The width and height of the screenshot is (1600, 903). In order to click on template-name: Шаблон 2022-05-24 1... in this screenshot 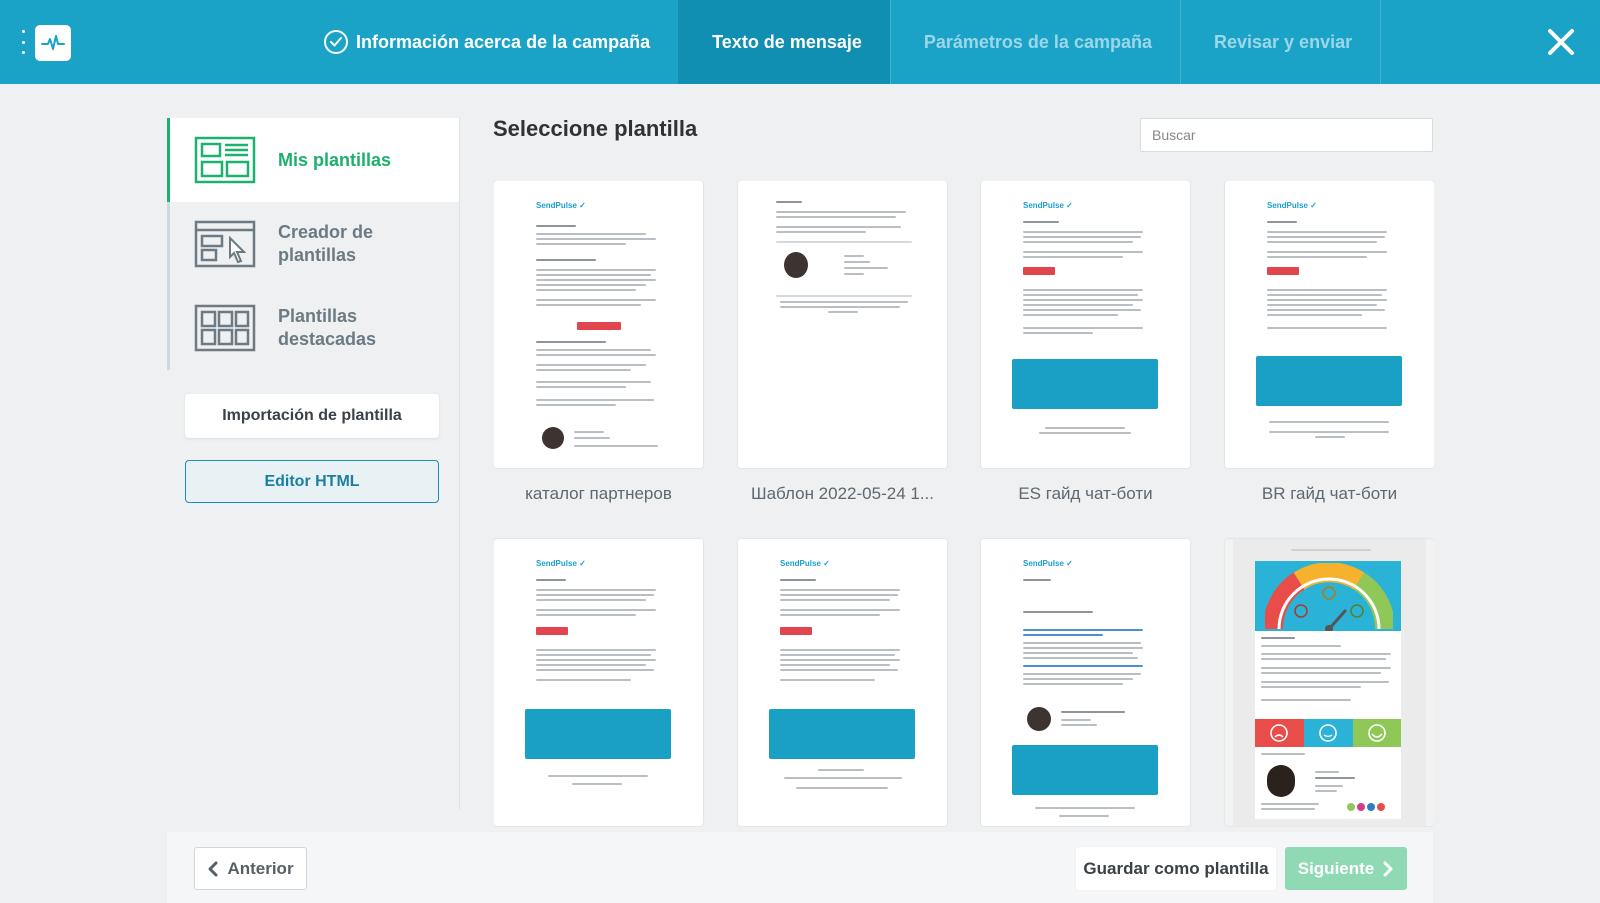, I will do `click(842, 493)`.